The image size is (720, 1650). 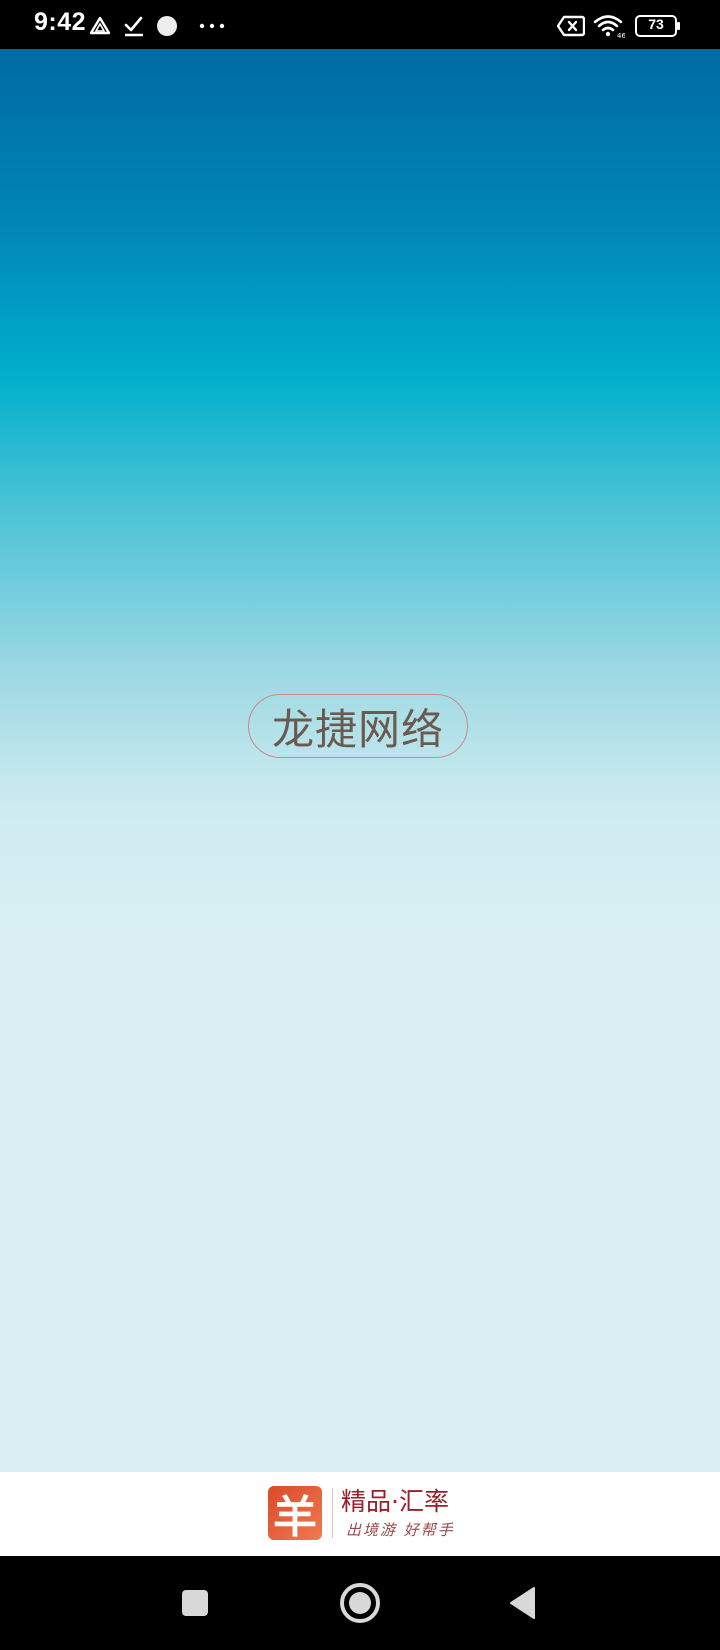 I want to click on wifi-icon: 46, so click(x=609, y=27).